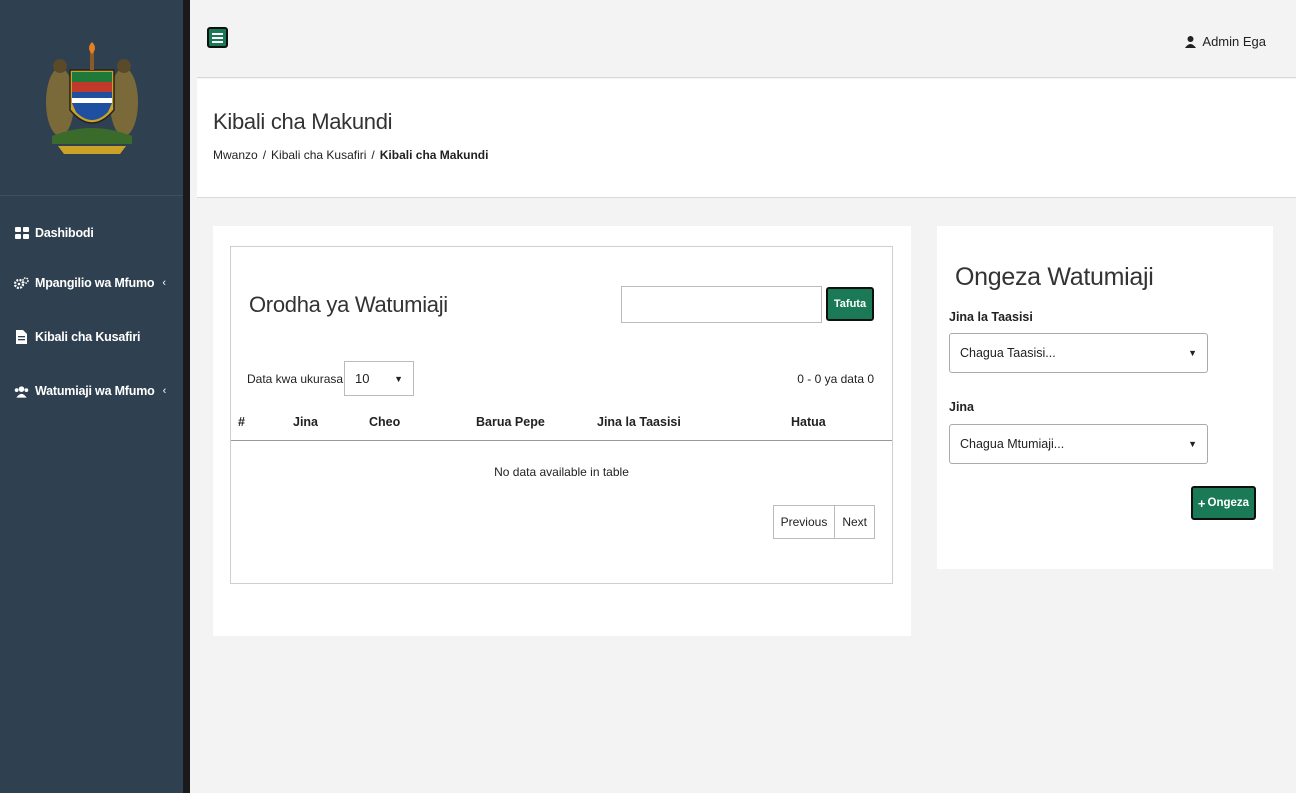  Describe the element at coordinates (1078, 353) in the screenshot. I see `institution-select: Chagua Taasisi... ▼` at that location.